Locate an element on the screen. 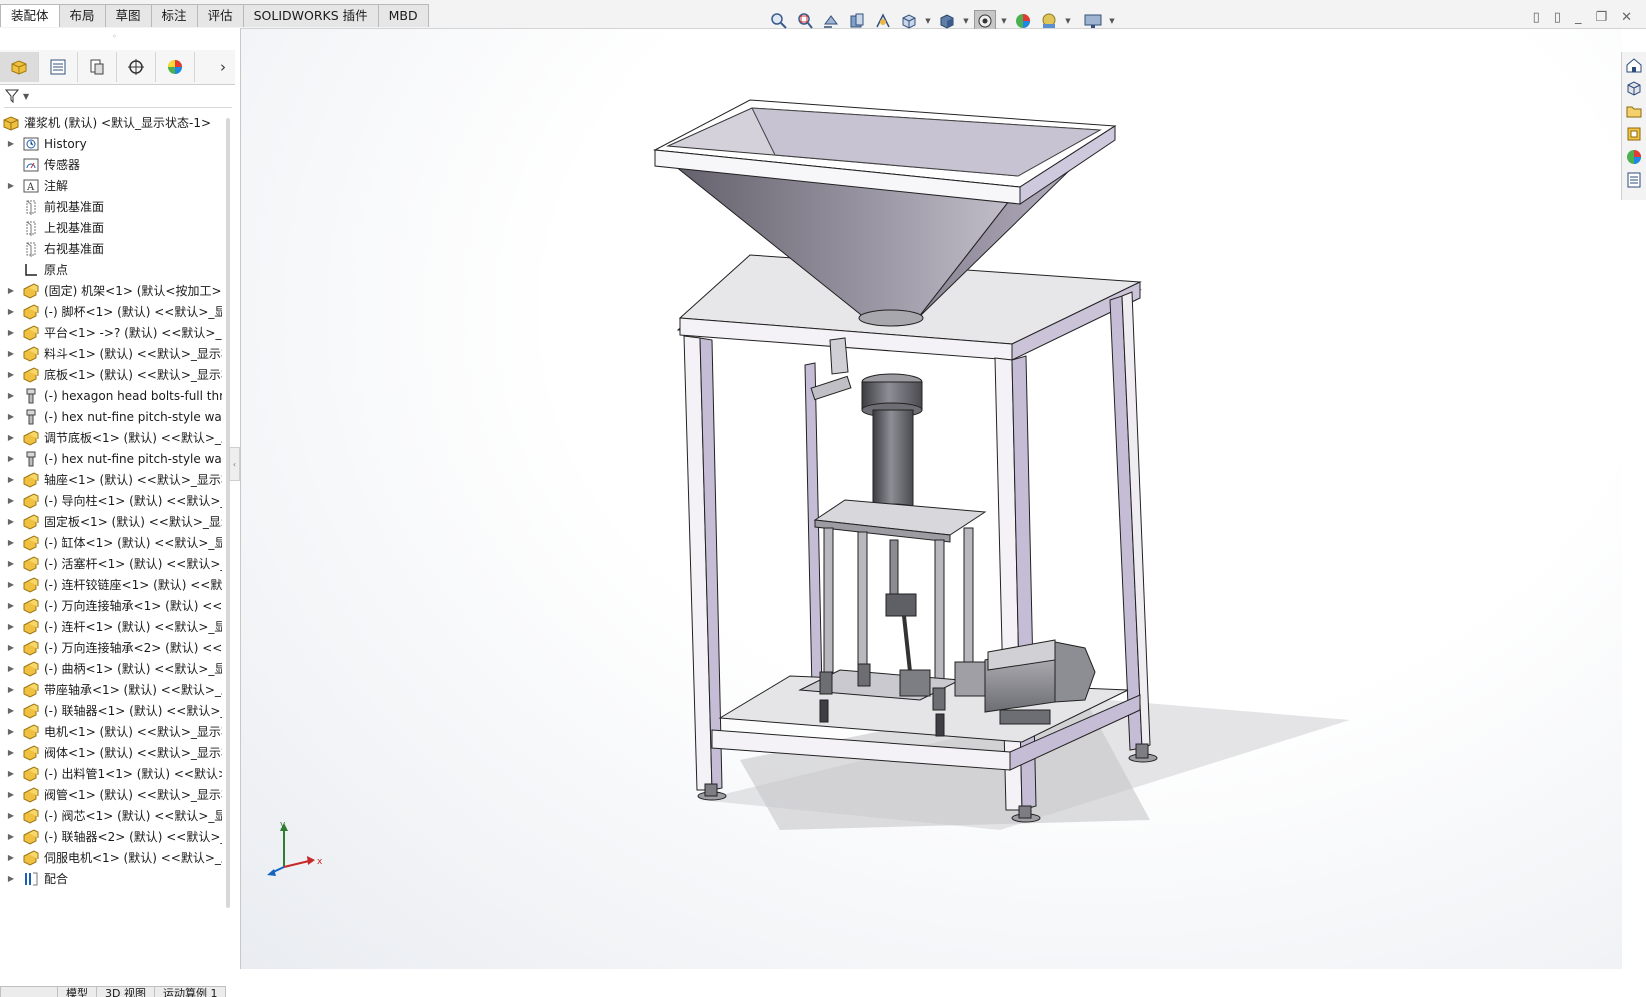  home-icon is located at coordinates (1634, 65).